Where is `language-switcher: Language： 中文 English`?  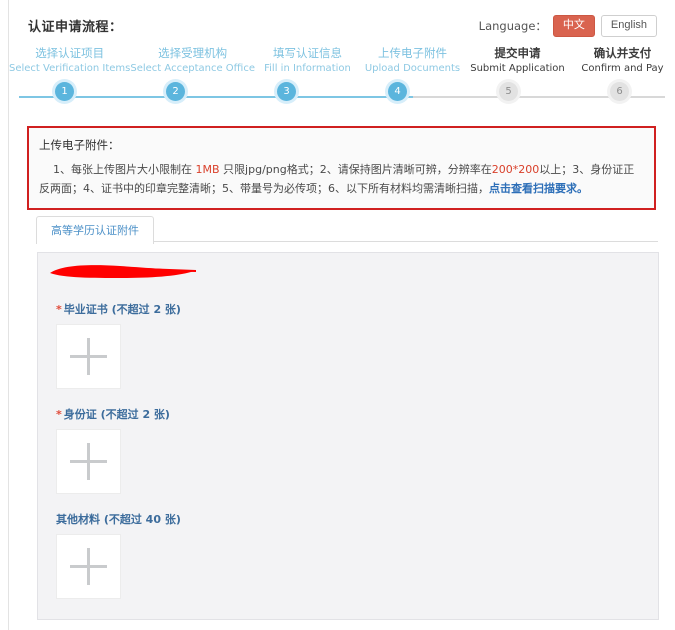 language-switcher: Language： 中文 English is located at coordinates (568, 26).